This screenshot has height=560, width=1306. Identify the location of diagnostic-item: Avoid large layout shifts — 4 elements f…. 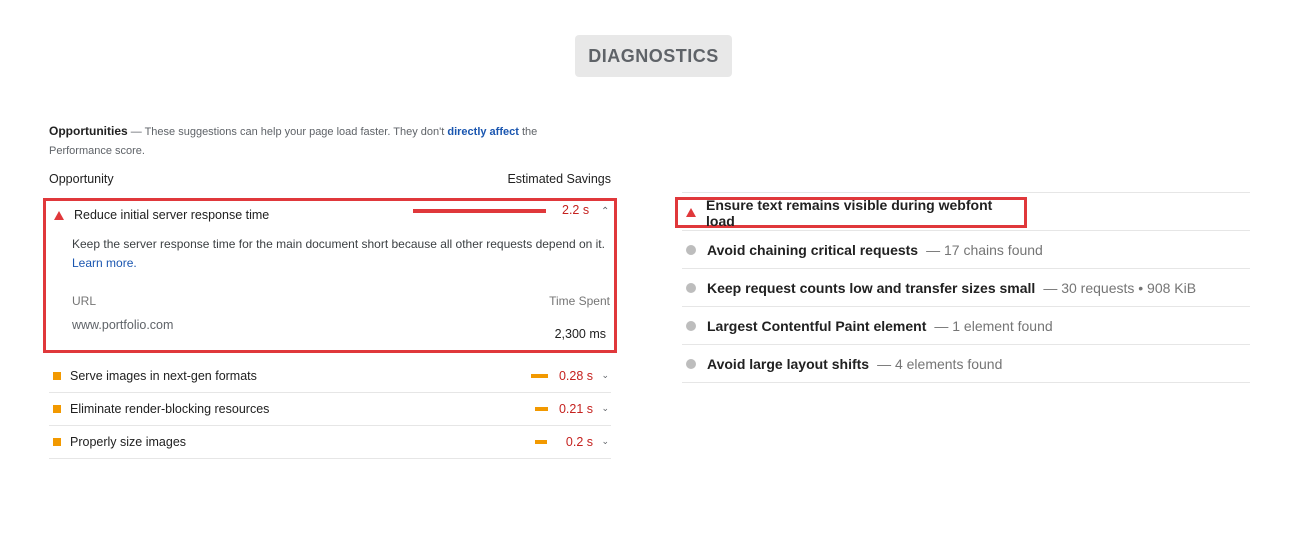
(966, 363).